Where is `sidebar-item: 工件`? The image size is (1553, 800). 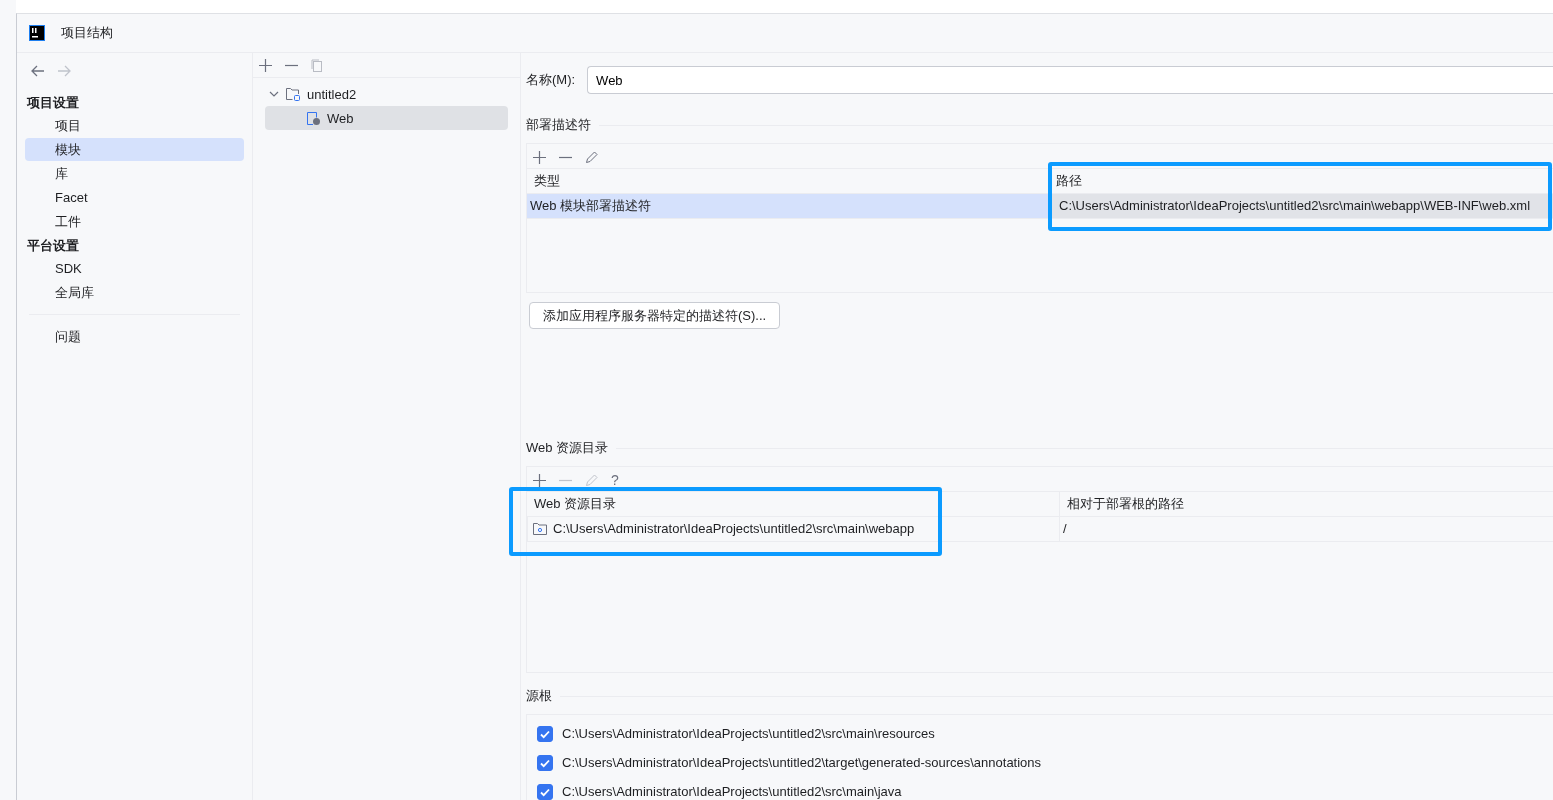
sidebar-item: 工件 is located at coordinates (134, 221).